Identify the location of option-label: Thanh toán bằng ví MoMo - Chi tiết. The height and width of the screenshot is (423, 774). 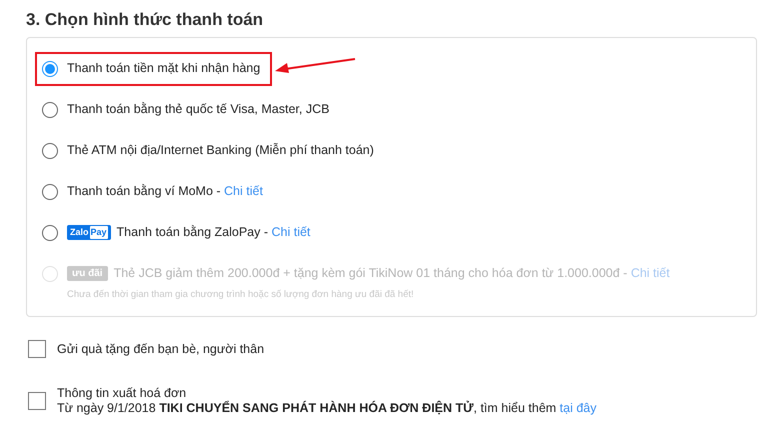
(165, 191).